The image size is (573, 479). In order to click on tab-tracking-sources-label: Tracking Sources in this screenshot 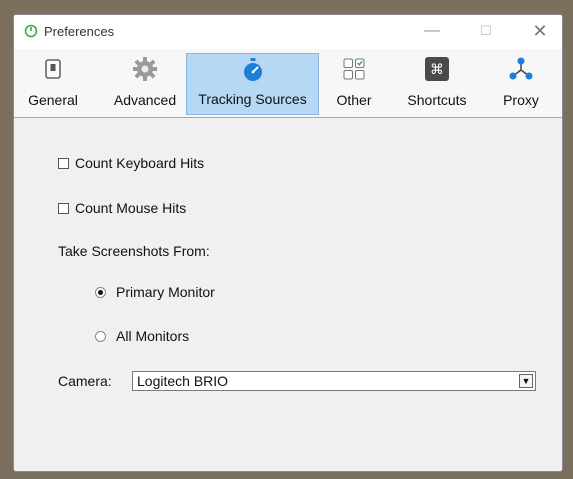, I will do `click(252, 99)`.